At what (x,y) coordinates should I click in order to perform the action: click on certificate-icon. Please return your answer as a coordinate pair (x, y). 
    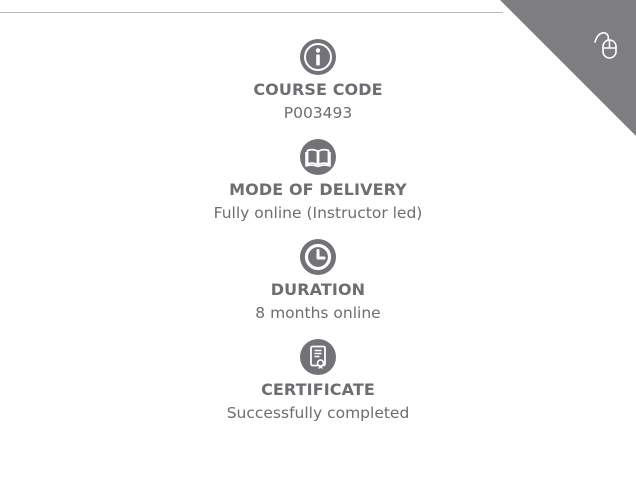
    Looking at the image, I should click on (318, 357).